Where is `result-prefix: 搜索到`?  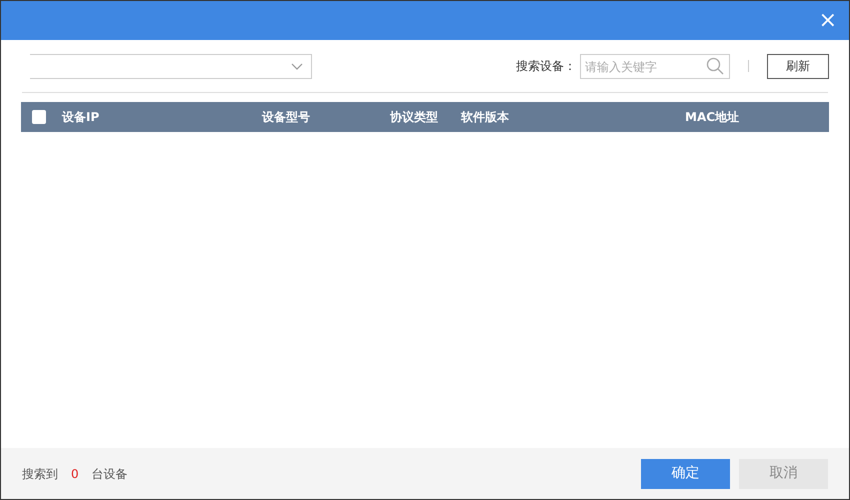
result-prefix: 搜索到 is located at coordinates (40, 474).